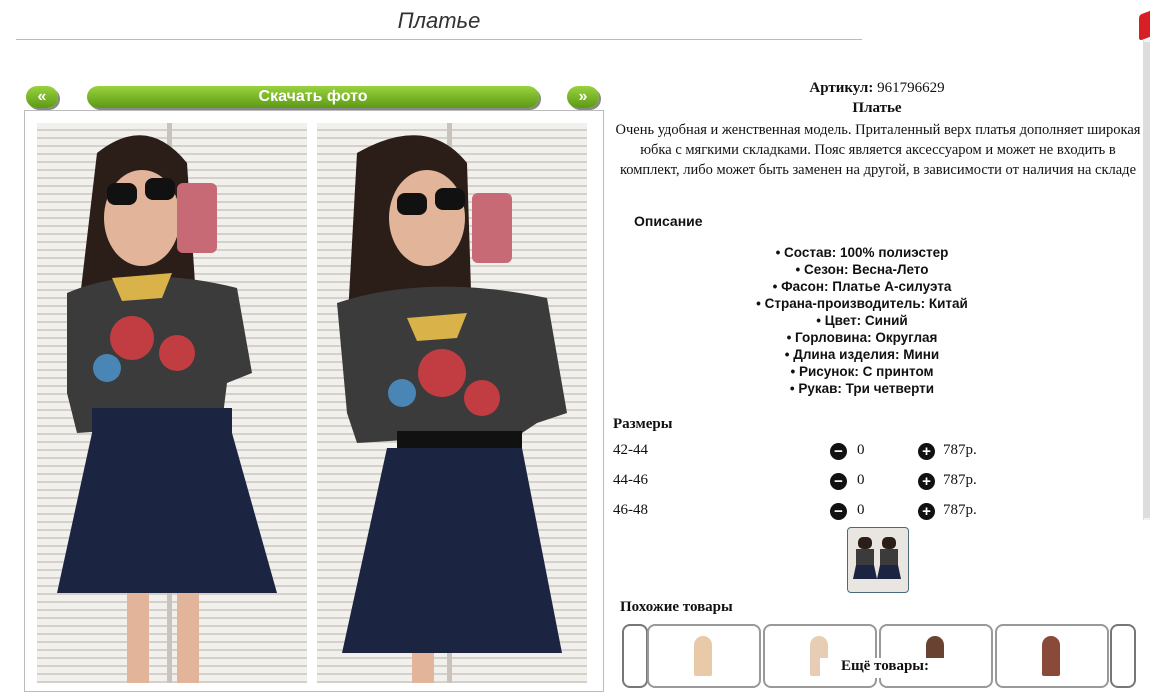  Describe the element at coordinates (1123, 656) in the screenshot. I see `carousel-next-button` at that location.